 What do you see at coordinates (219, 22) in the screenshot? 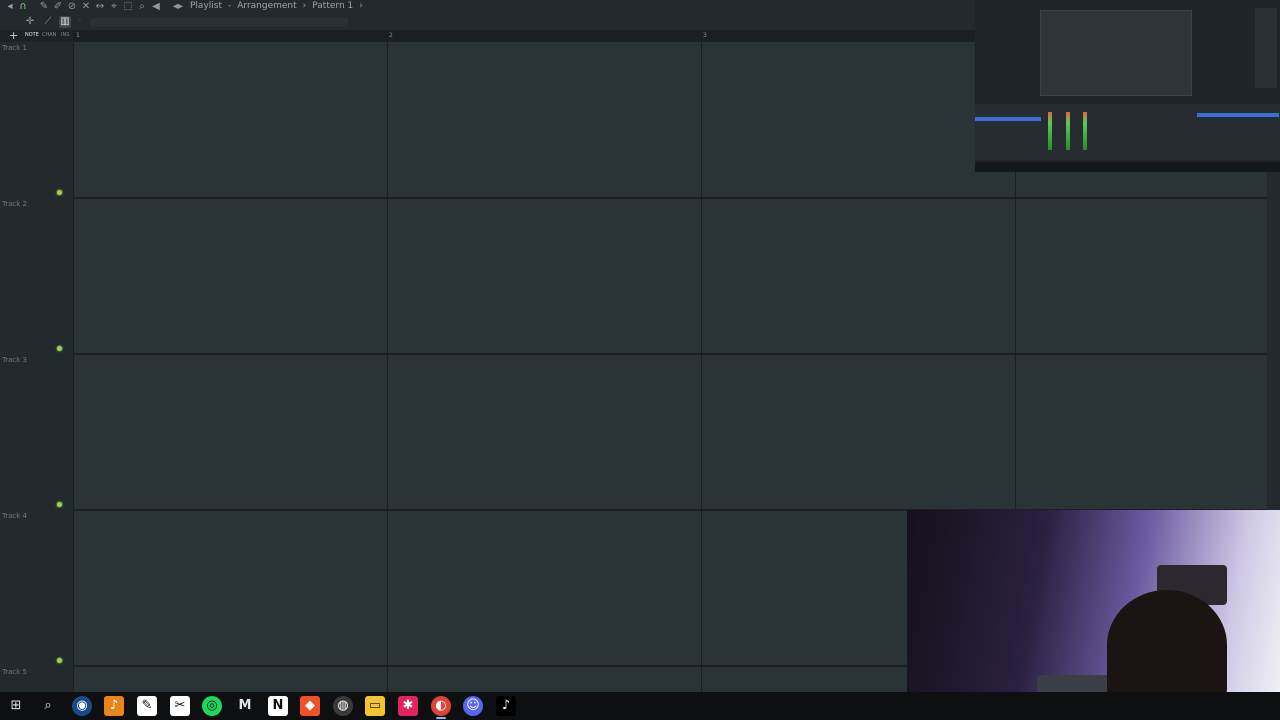
I see `pattern-selector` at bounding box center [219, 22].